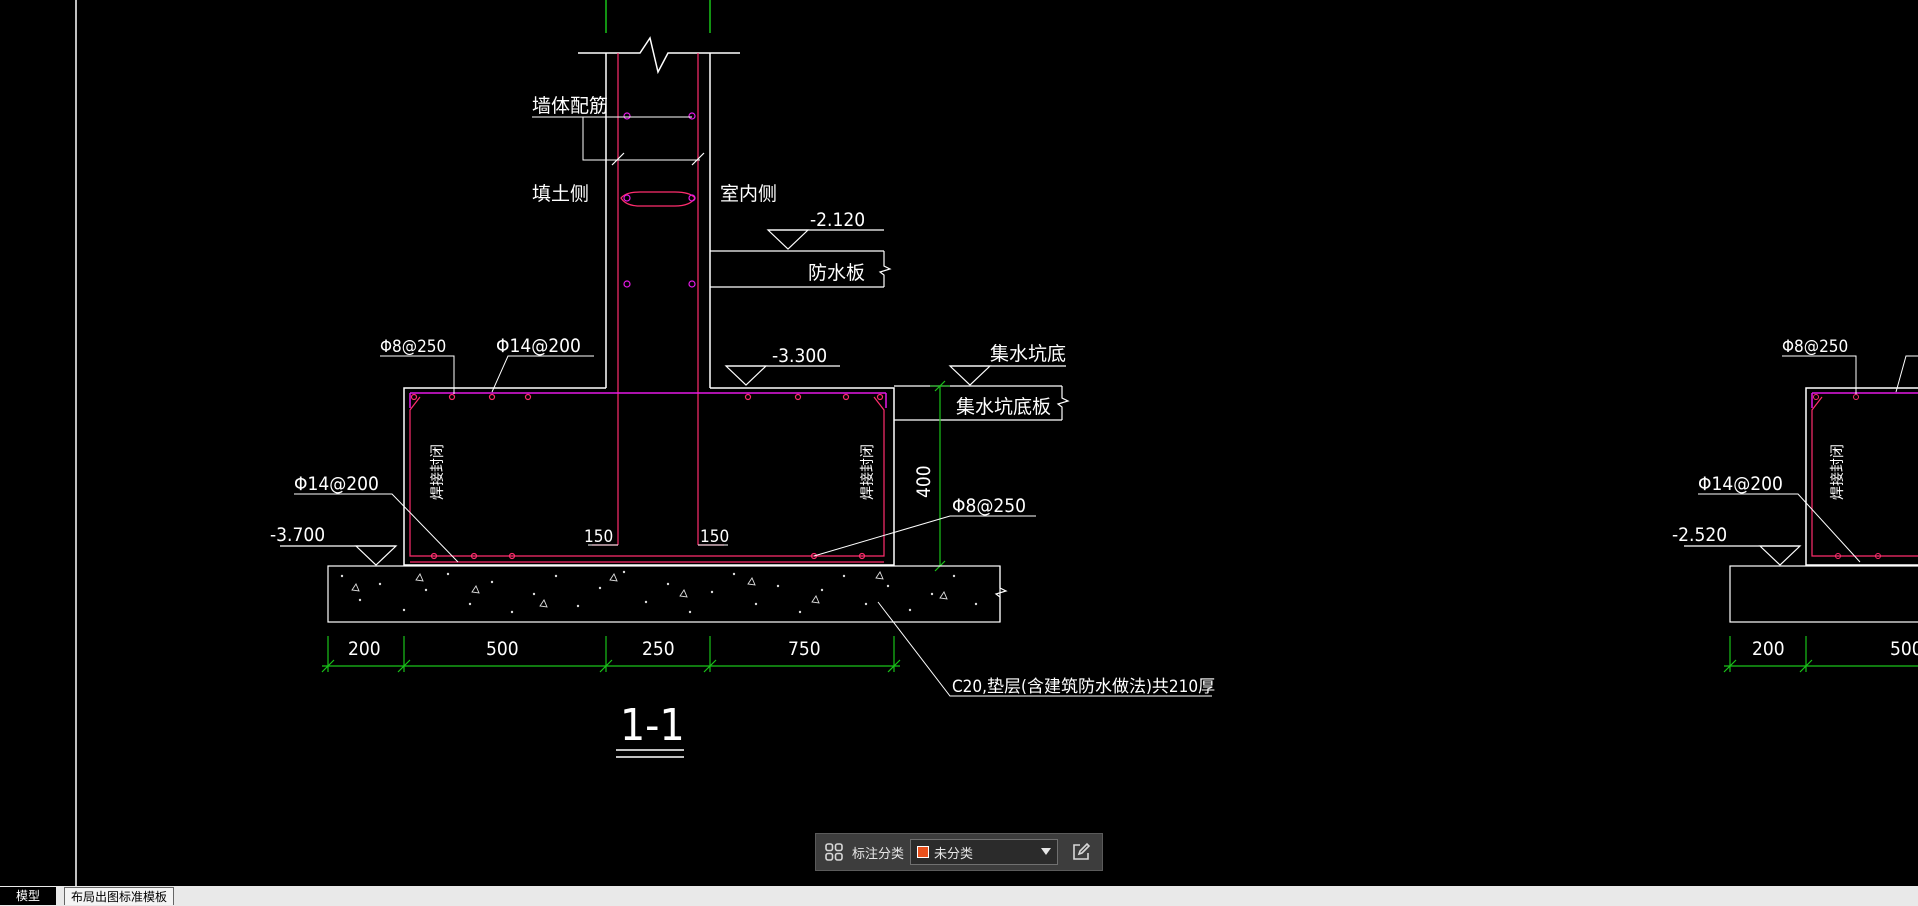 This screenshot has width=1918, height=906. Describe the element at coordinates (538, 346) in the screenshot. I see `rebar-phi14-1: Φ14@200` at that location.